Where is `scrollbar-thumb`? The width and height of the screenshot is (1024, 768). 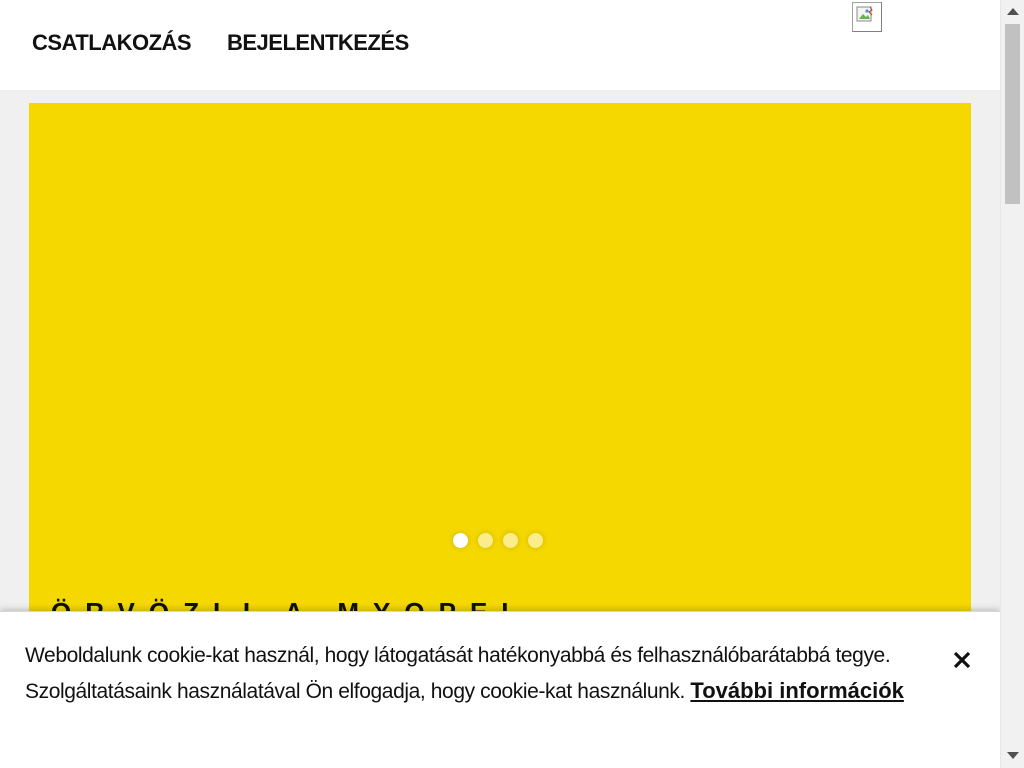
scrollbar-thumb is located at coordinates (1012, 114).